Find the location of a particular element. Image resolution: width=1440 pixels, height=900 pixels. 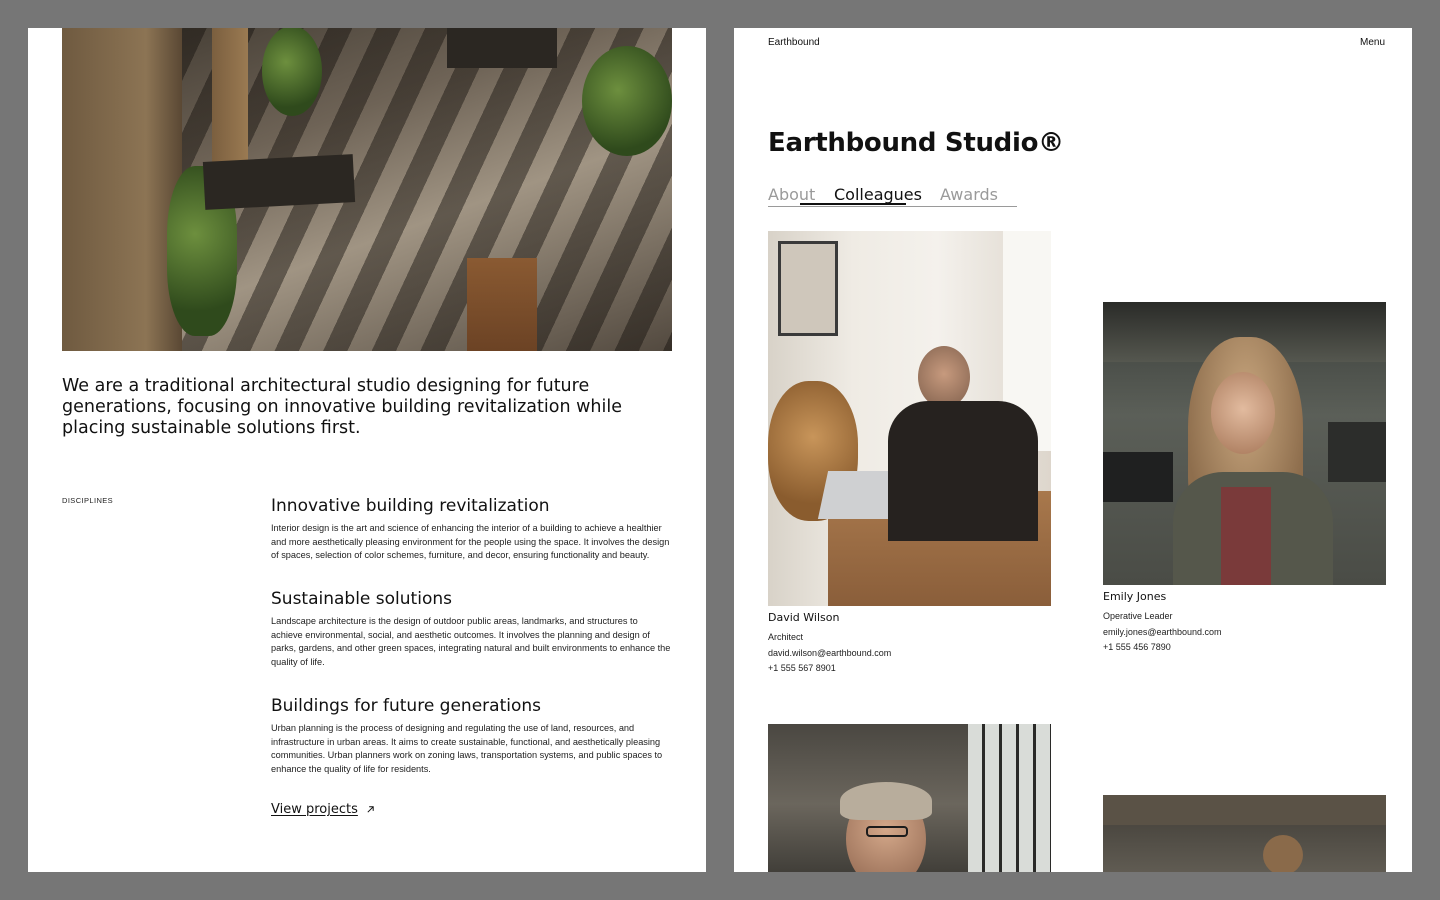

tab-awards: Awards is located at coordinates (969, 194).